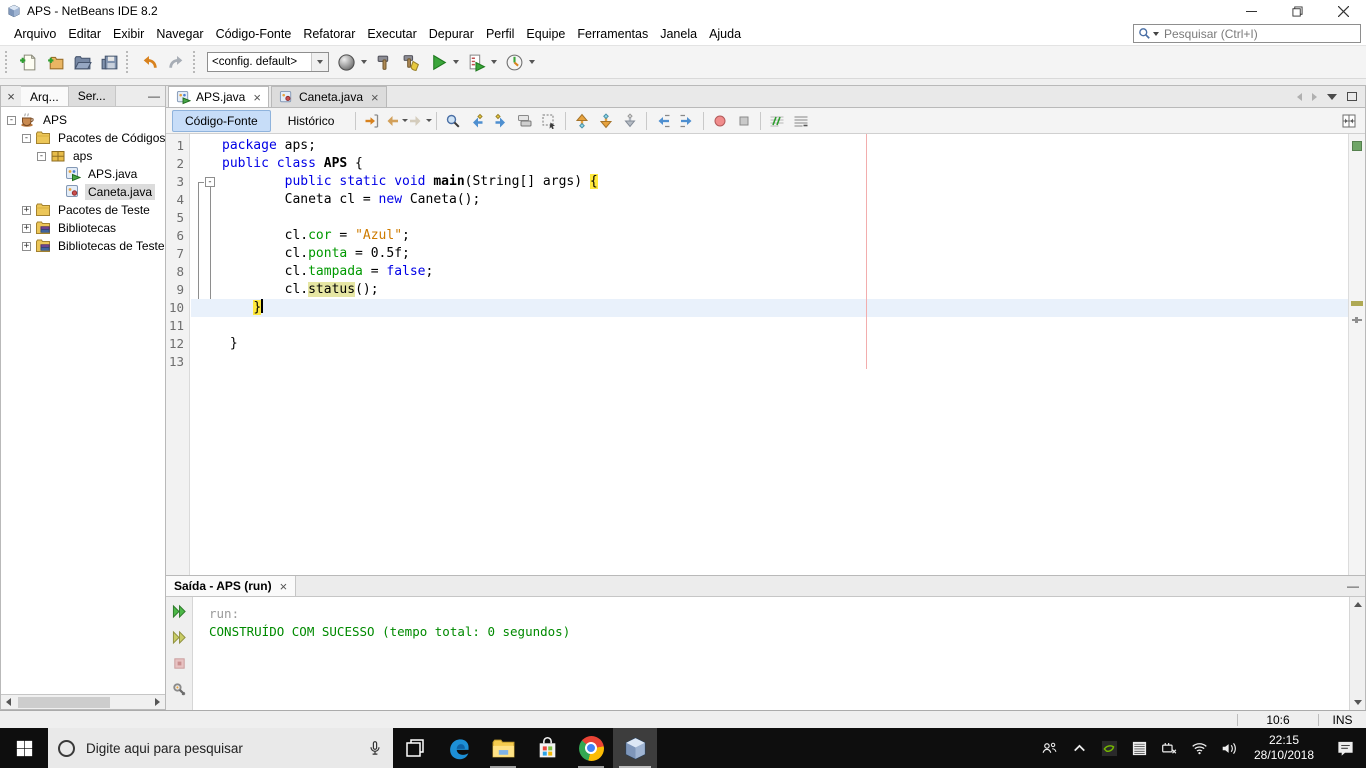 This screenshot has width=1366, height=768. Describe the element at coordinates (500, 34) in the screenshot. I see `menu-perfil: Perfil` at that location.